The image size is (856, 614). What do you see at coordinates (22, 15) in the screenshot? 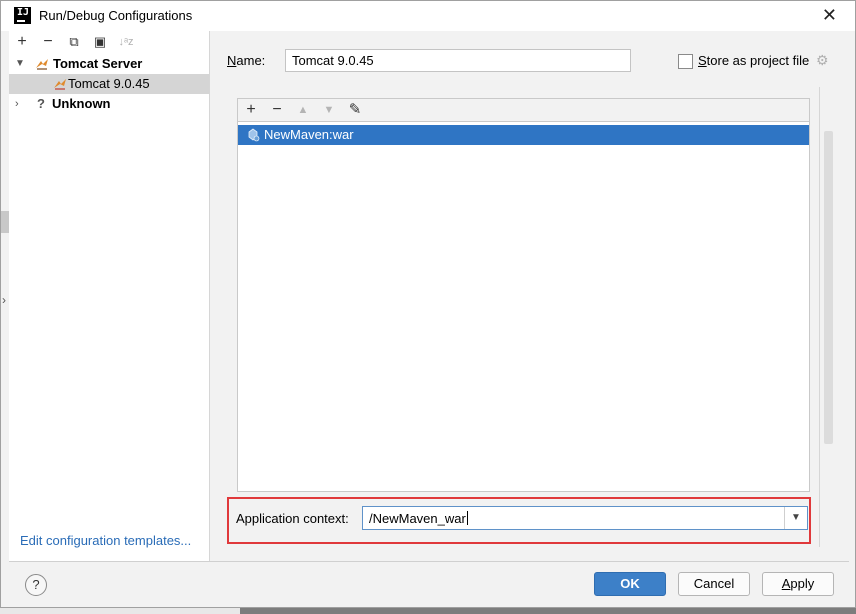
I see `intellij-app-icon: IJ` at bounding box center [22, 15].